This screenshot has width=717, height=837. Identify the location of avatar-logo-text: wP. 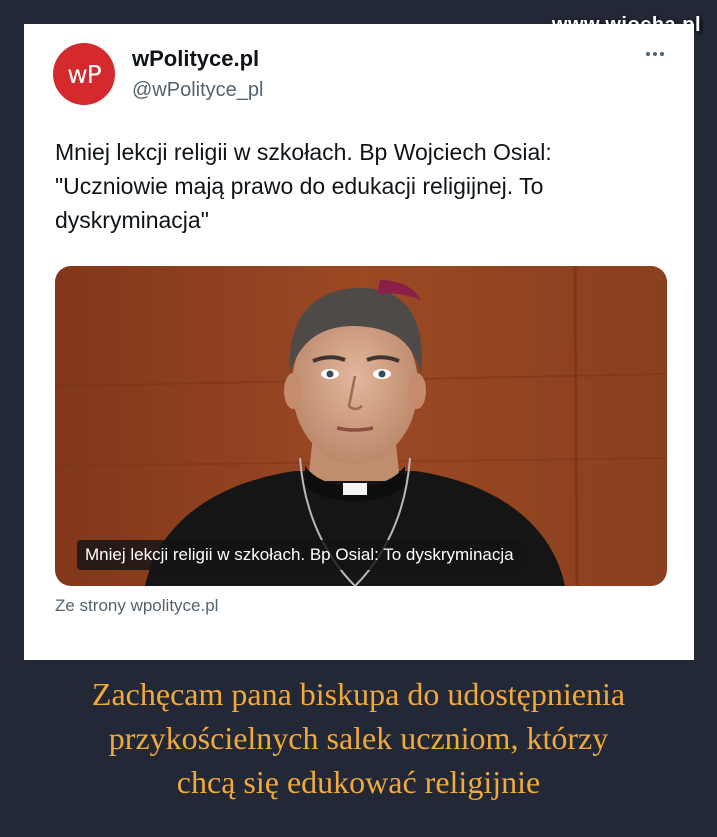
(84, 74).